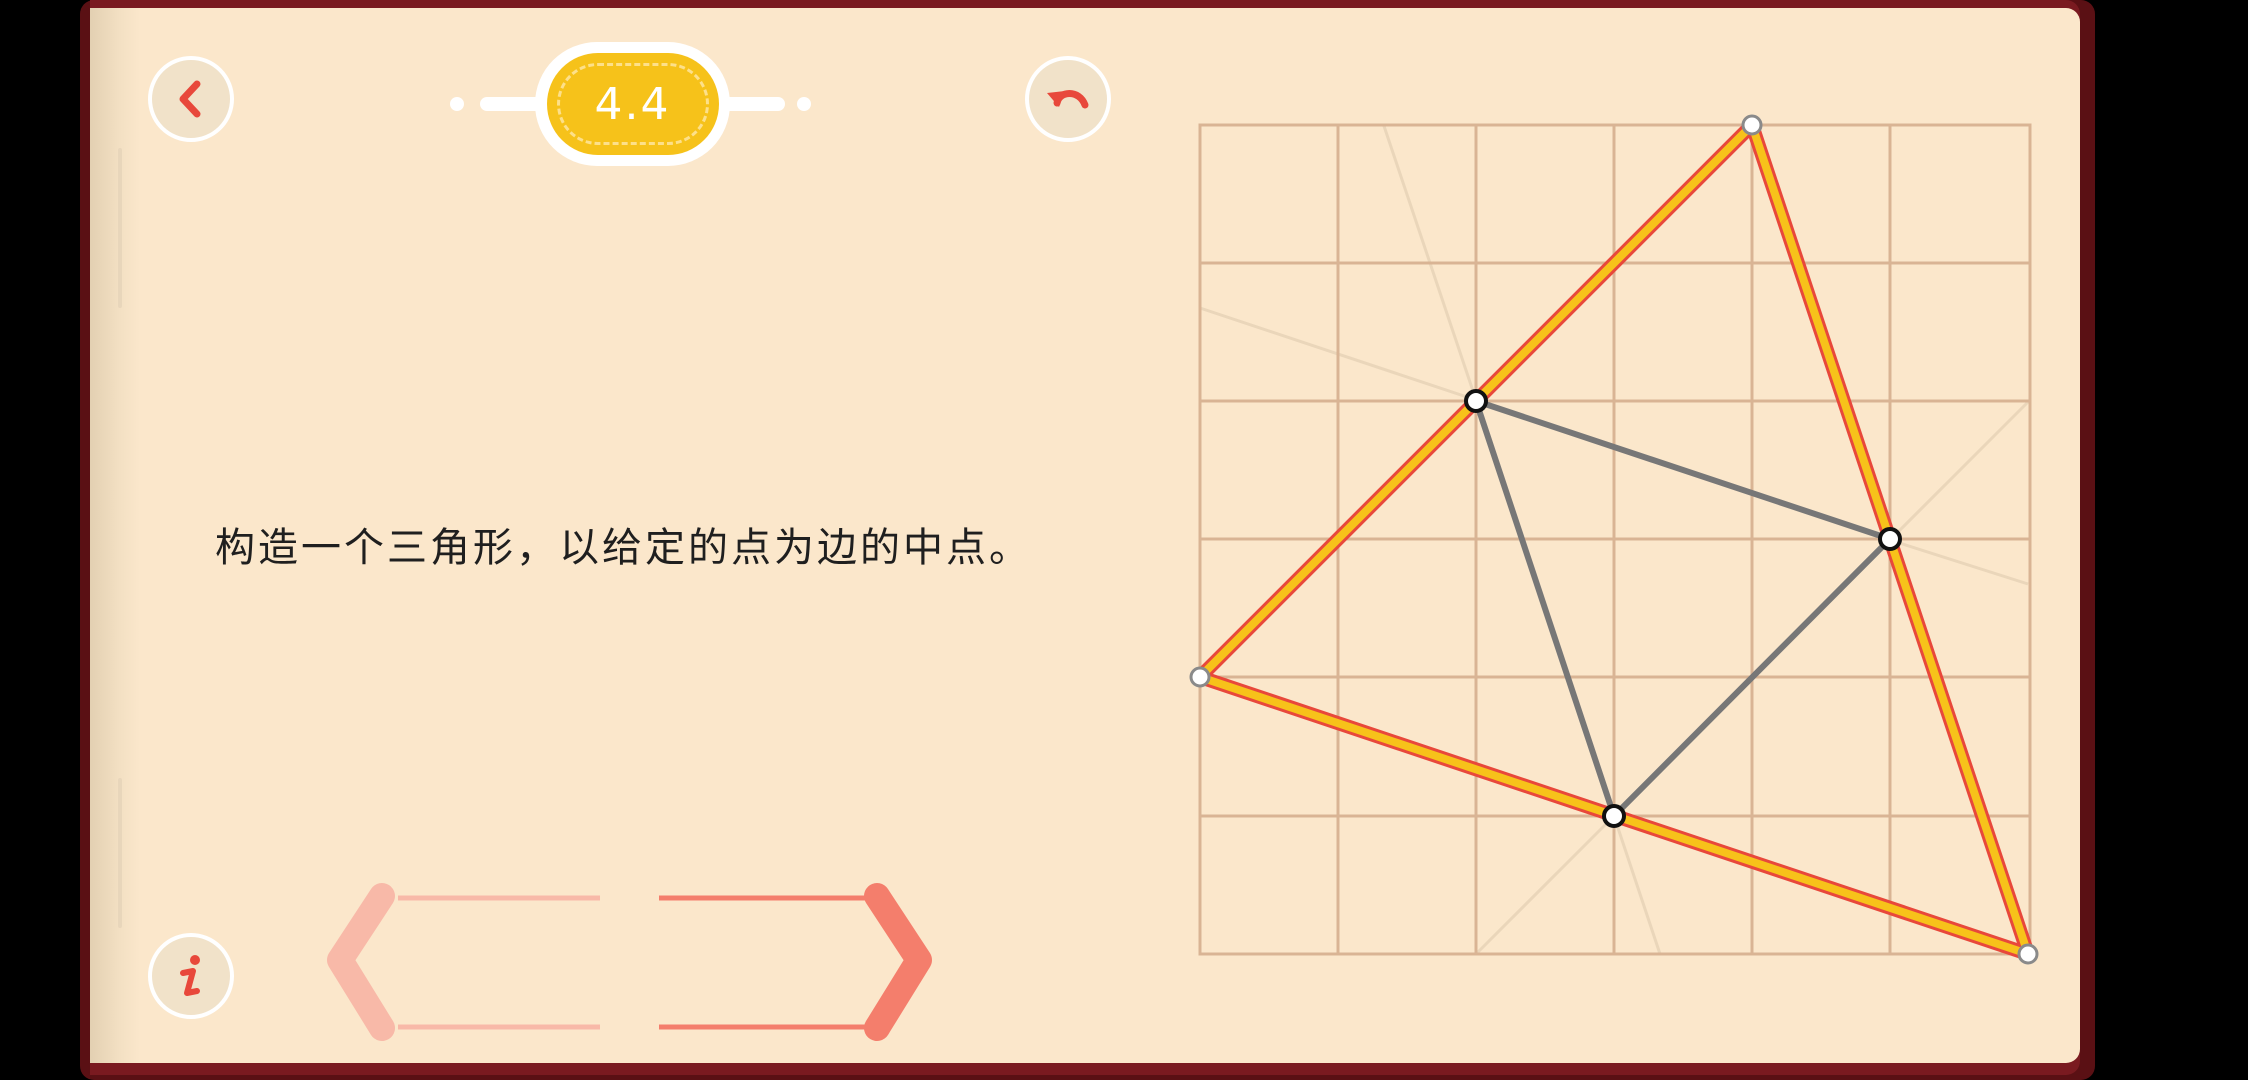  I want to click on level-number: 4.4, so click(632, 104).